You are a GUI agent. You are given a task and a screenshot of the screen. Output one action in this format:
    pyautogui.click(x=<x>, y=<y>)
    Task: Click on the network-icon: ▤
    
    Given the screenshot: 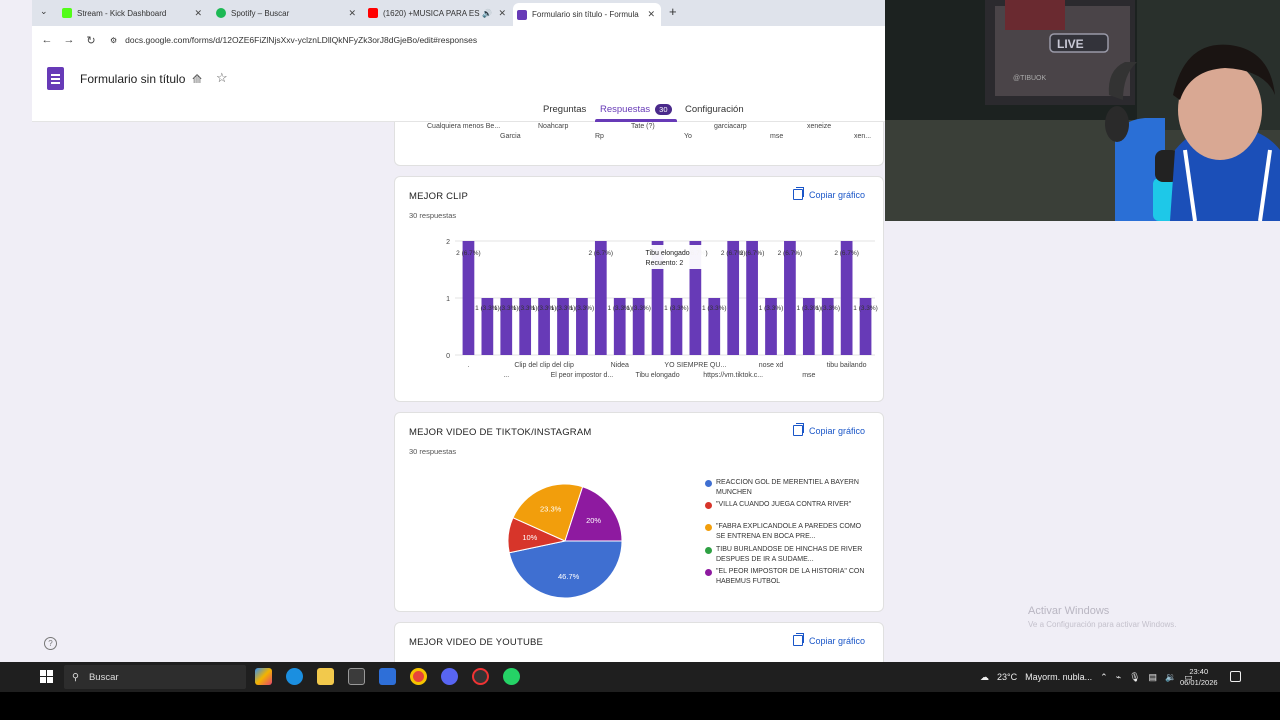 What is the action you would take?
    pyautogui.click(x=1153, y=677)
    